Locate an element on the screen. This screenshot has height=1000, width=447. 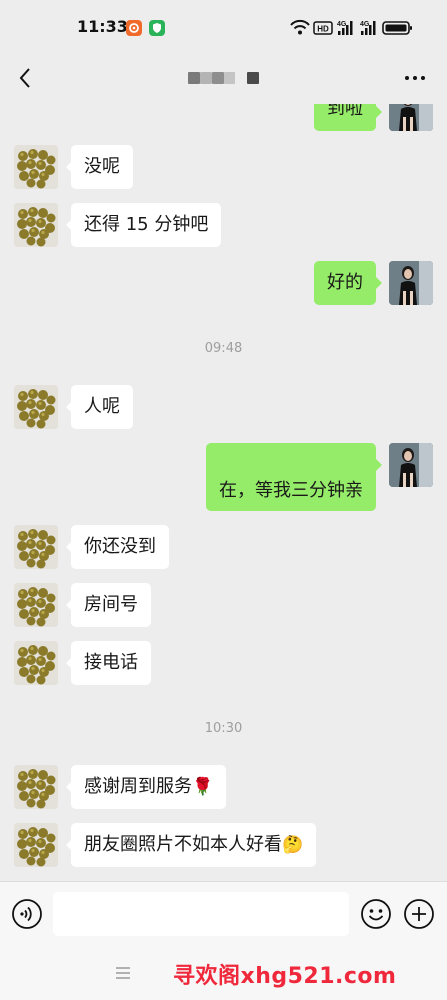
received-message-bubble: 房间号 is located at coordinates (111, 605).